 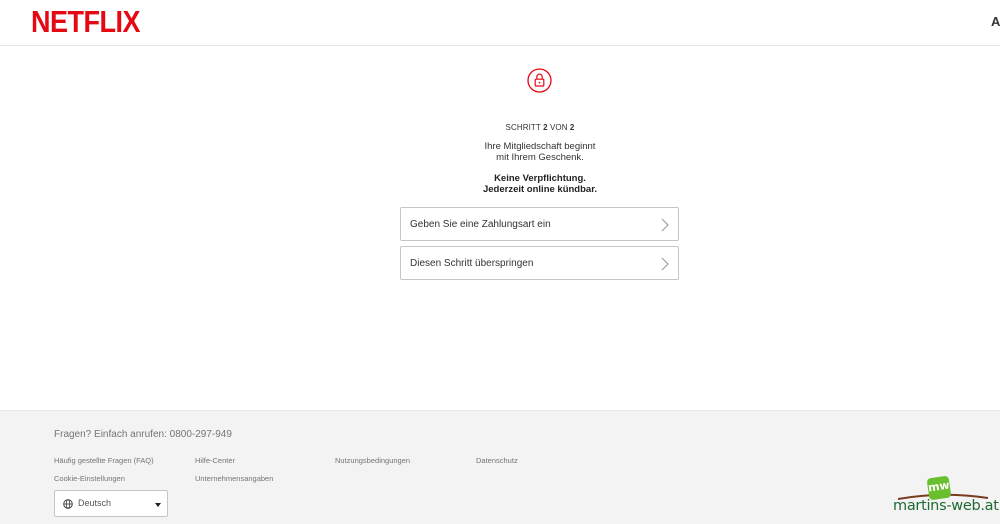 What do you see at coordinates (89, 478) in the screenshot?
I see `footer-link-cookie-settings: Cookie-Einstellungen` at bounding box center [89, 478].